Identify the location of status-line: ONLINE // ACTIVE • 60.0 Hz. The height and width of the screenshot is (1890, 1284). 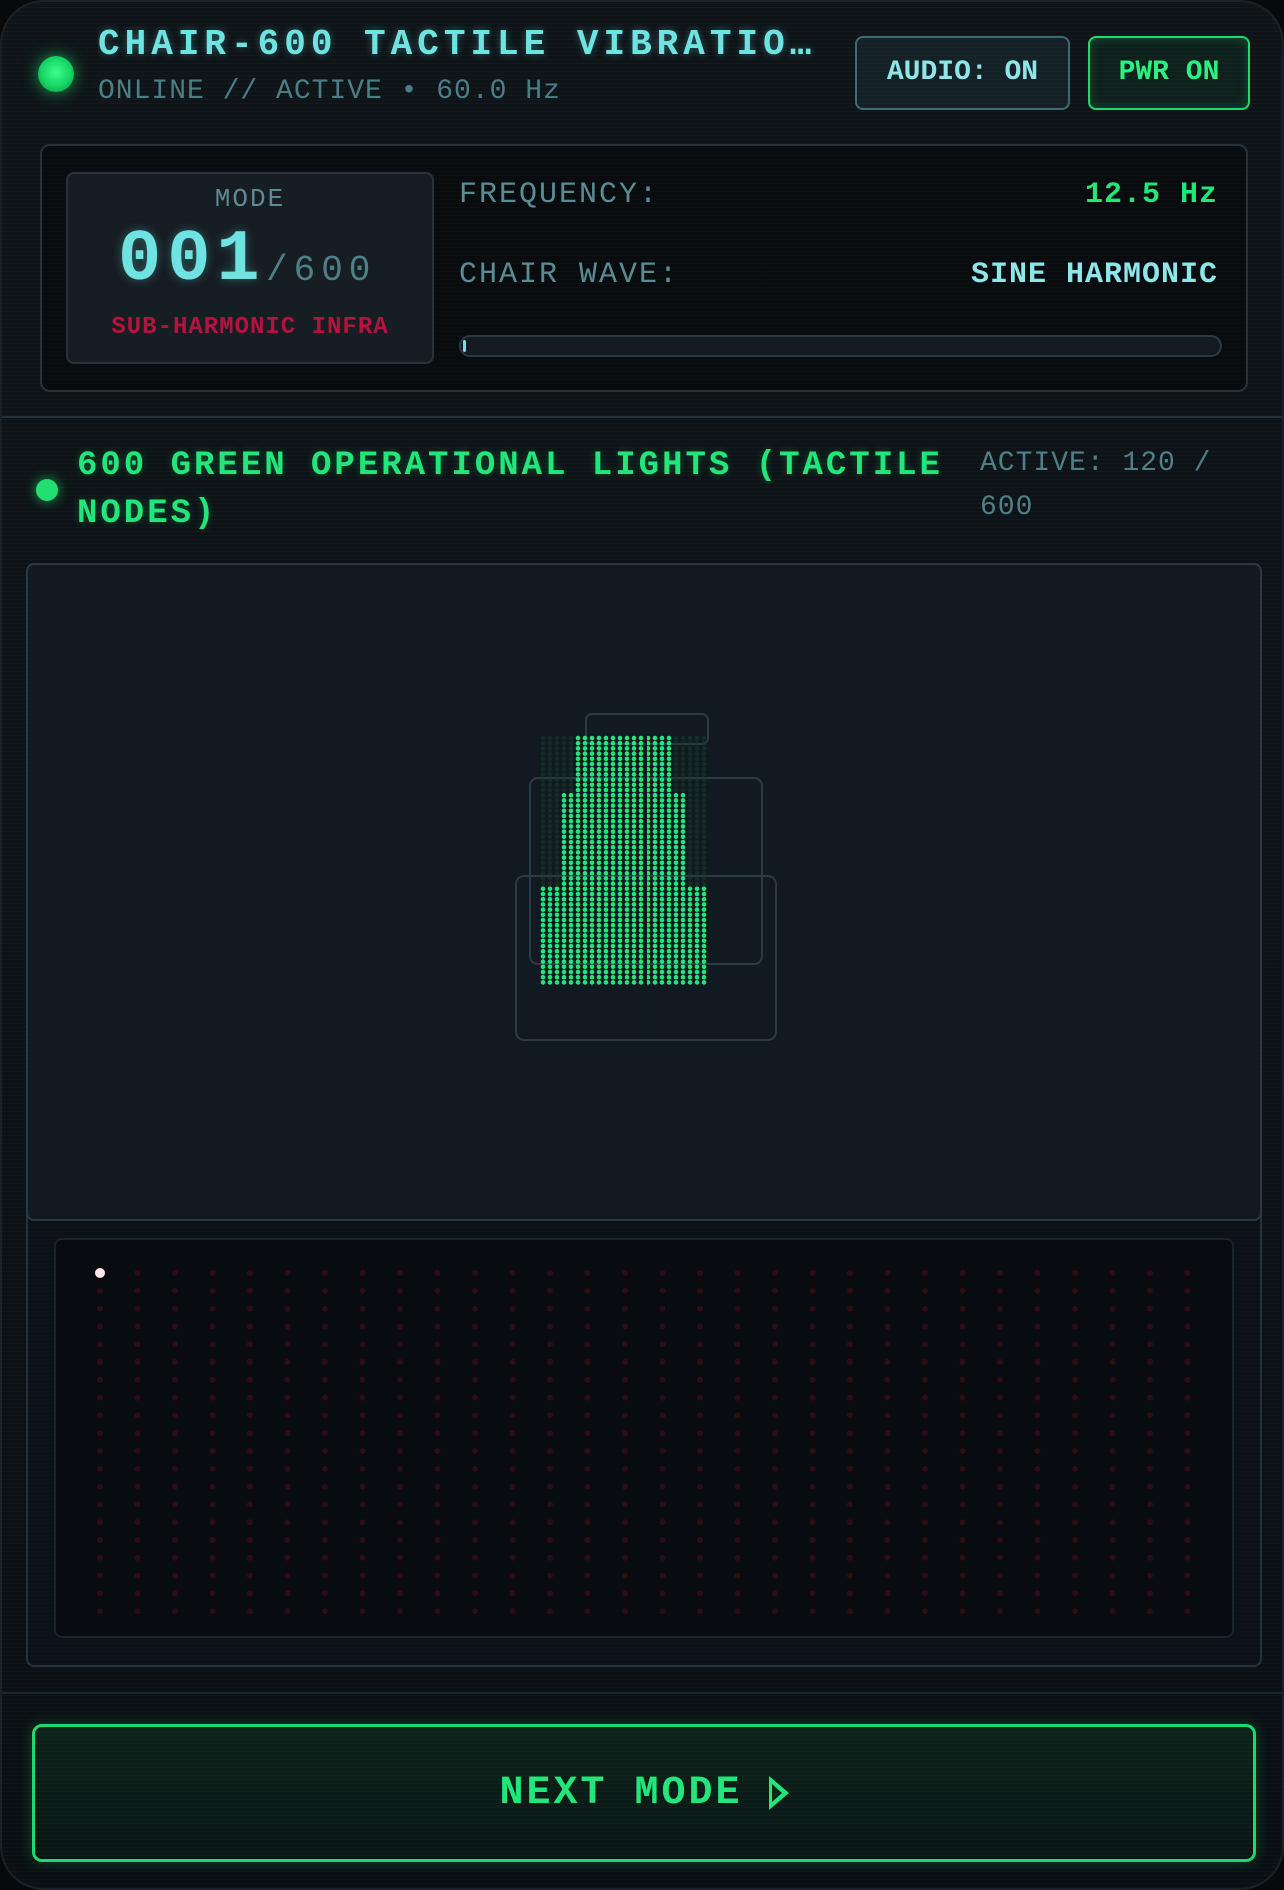
(329, 91).